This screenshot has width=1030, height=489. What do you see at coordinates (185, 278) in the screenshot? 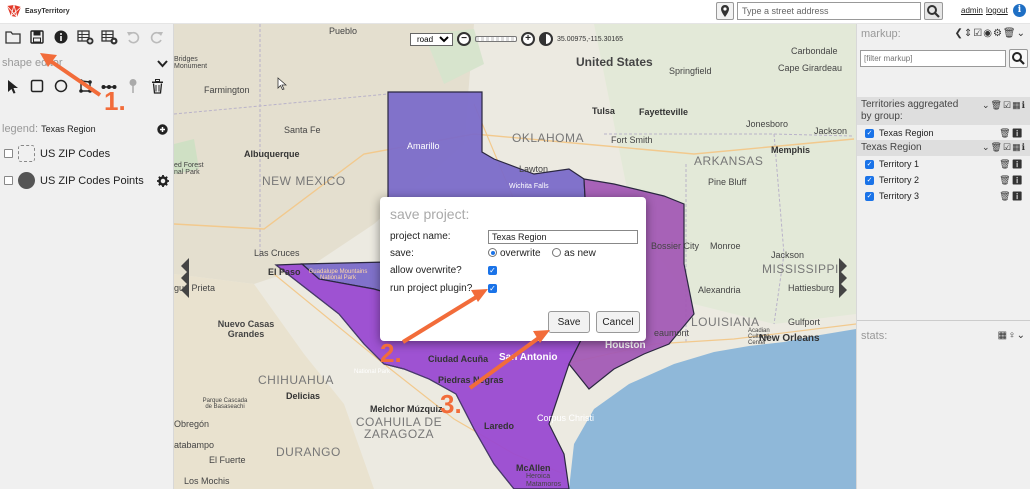
I see `collapse-left-icon` at bounding box center [185, 278].